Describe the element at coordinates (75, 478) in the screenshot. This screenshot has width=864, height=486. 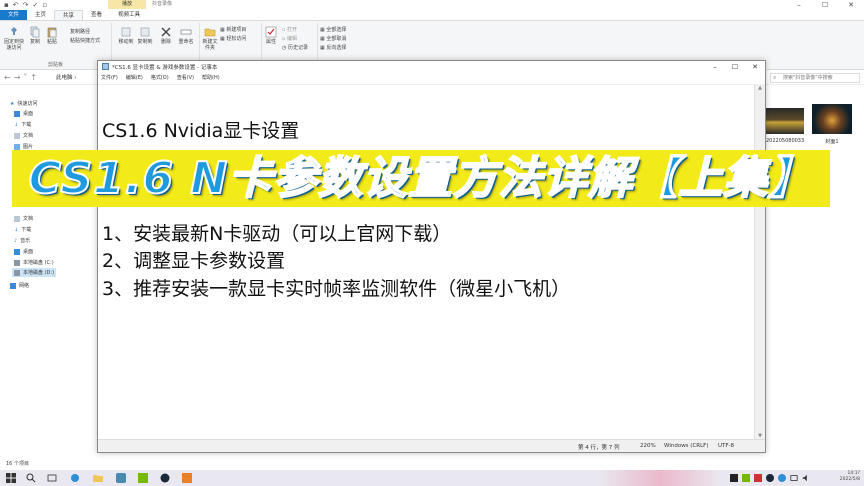
I see `edge-browser-icon` at that location.